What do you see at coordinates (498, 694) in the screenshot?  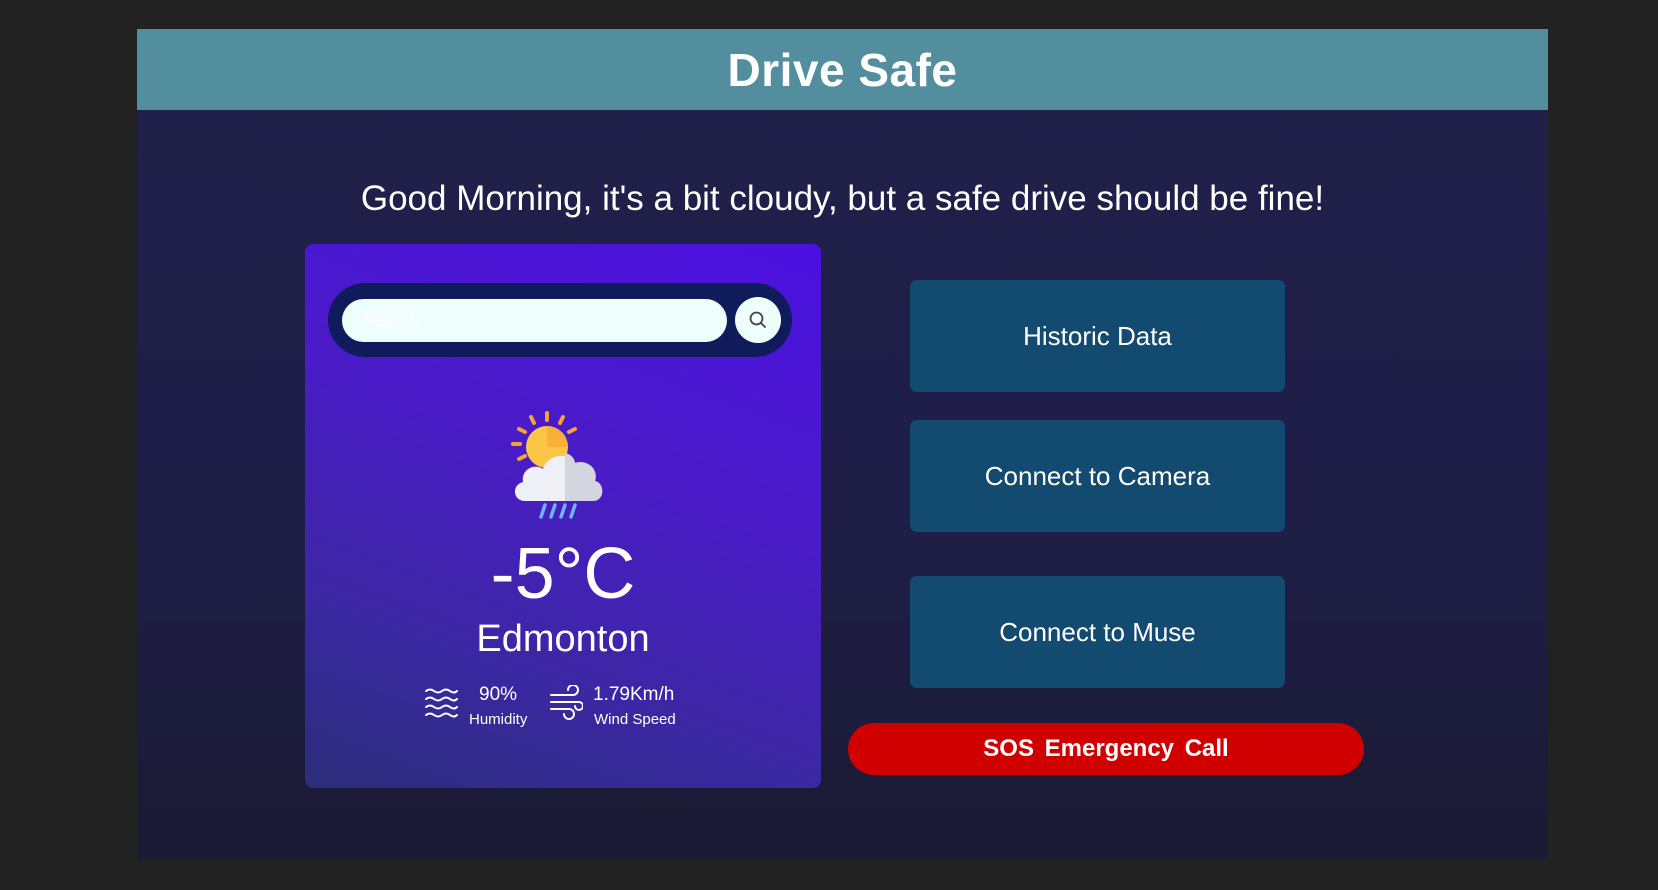 I see `humidity-value: 90%` at bounding box center [498, 694].